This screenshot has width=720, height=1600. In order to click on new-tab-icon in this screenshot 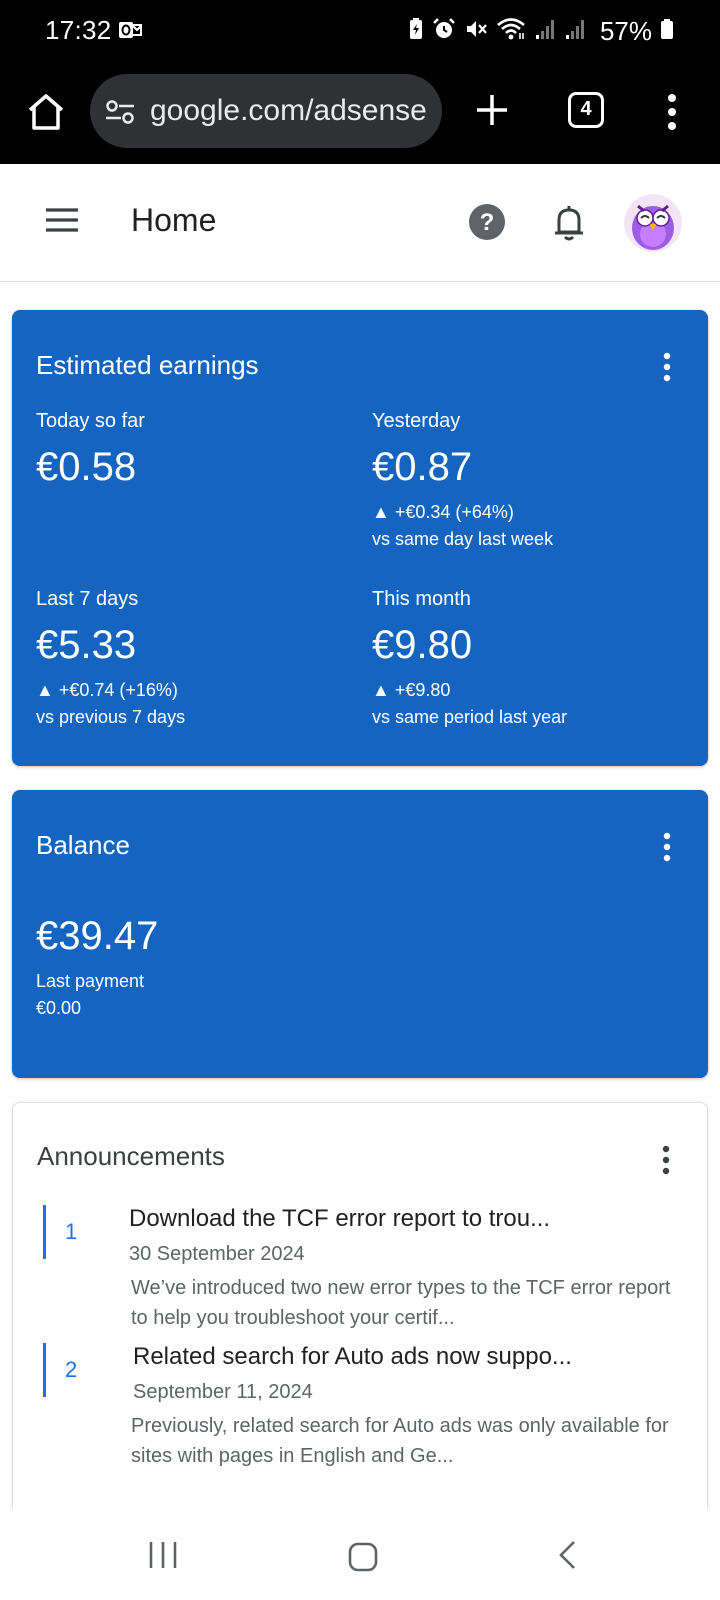, I will do `click(492, 110)`.